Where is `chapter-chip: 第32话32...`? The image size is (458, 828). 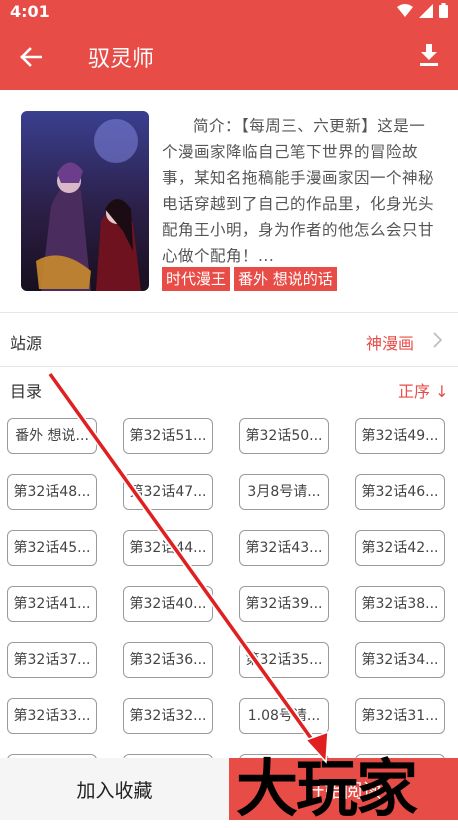
chapter-chip: 第32话32... is located at coordinates (168, 716).